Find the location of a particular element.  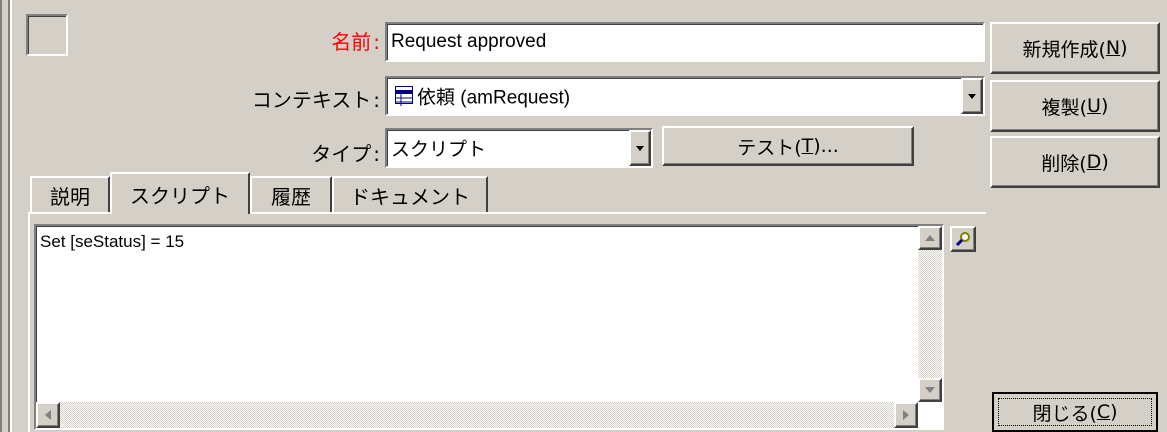

arrow-up-icon is located at coordinates (930, 238).